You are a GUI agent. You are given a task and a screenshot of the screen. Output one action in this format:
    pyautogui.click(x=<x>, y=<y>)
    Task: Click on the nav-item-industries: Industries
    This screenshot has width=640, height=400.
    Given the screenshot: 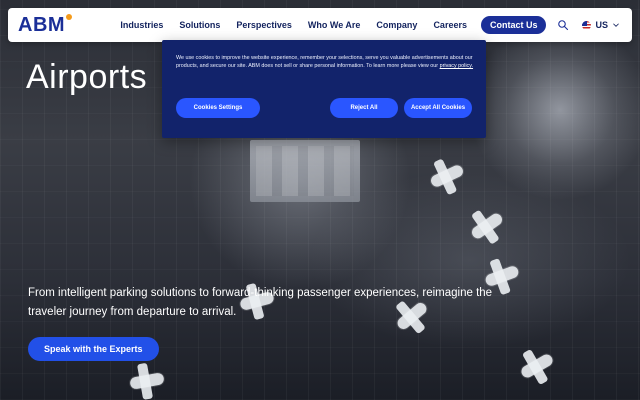 What is the action you would take?
    pyautogui.click(x=141, y=25)
    